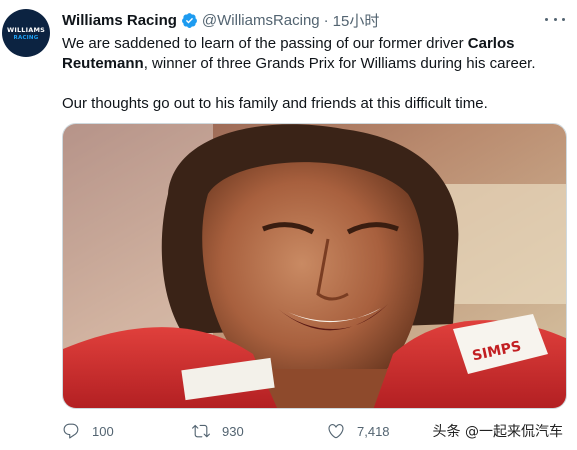 The height and width of the screenshot is (450, 577). I want to click on avatar-logo-line1: WILLIAMS, so click(26, 30).